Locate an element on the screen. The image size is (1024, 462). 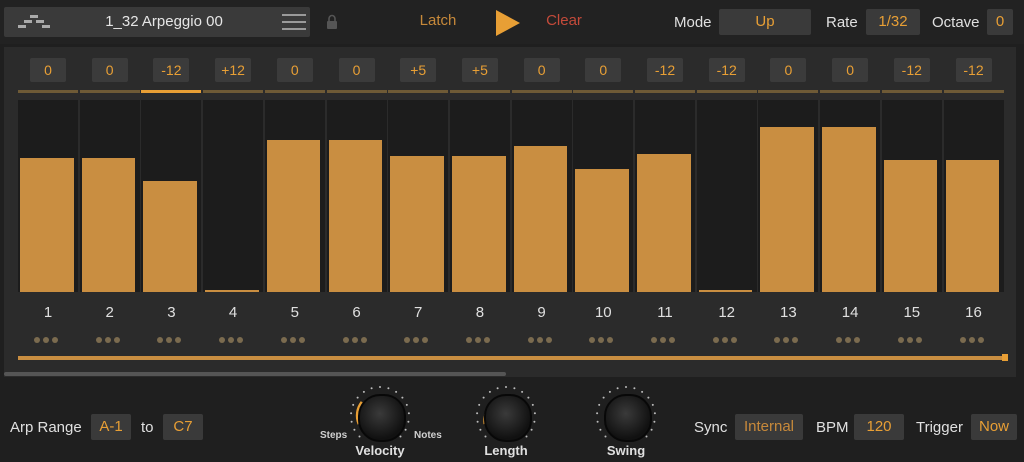
step-number: 2 is located at coordinates (109, 312).